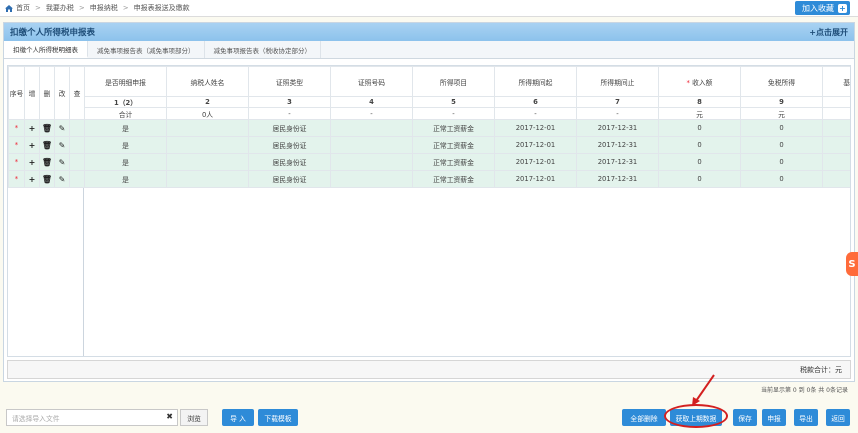 Image resolution: width=858 pixels, height=433 pixels. What do you see at coordinates (371, 81) in the screenshot?
I see `col-header-id-number: 证照号码` at bounding box center [371, 81].